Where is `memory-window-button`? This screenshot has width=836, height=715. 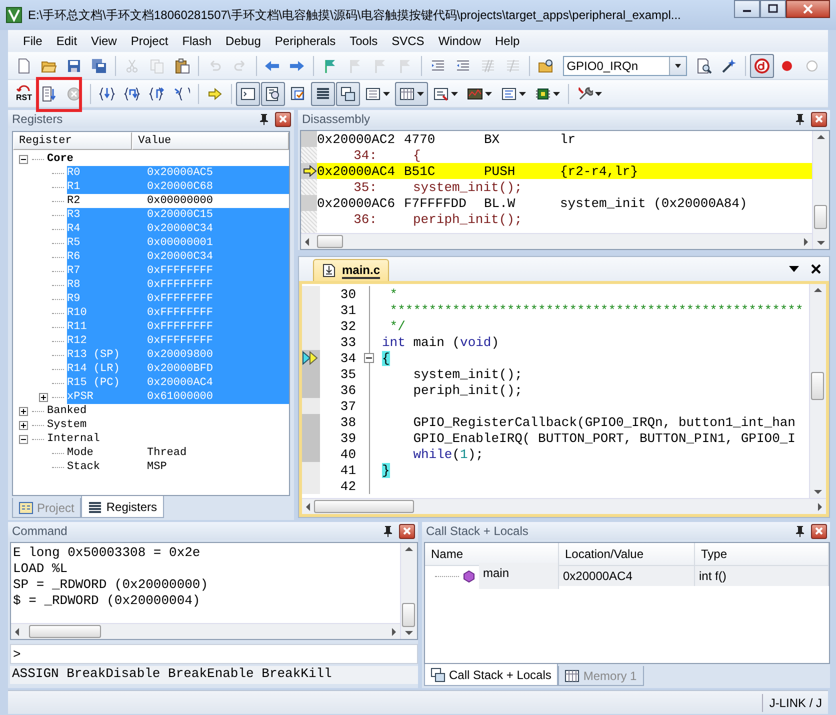 memory-window-button is located at coordinates (411, 94).